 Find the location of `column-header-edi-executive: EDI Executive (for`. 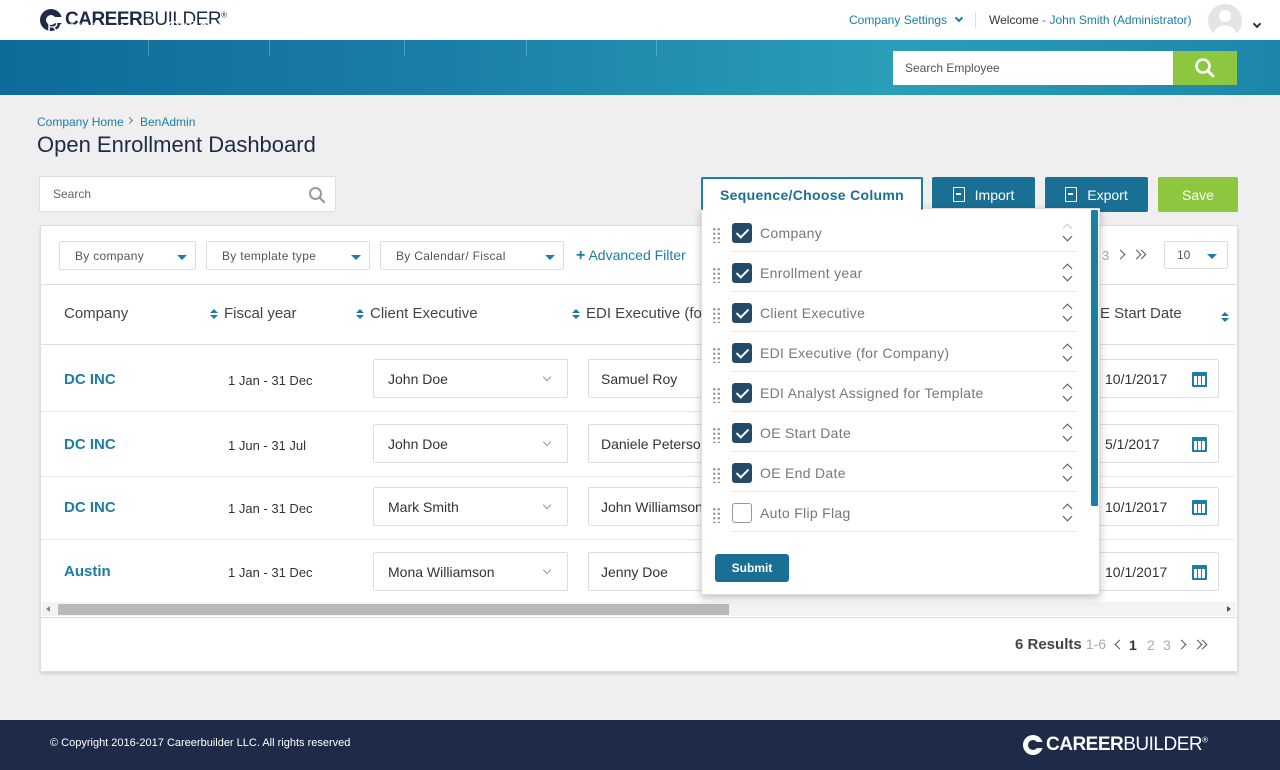

column-header-edi-executive: EDI Executive (for is located at coordinates (639, 313).